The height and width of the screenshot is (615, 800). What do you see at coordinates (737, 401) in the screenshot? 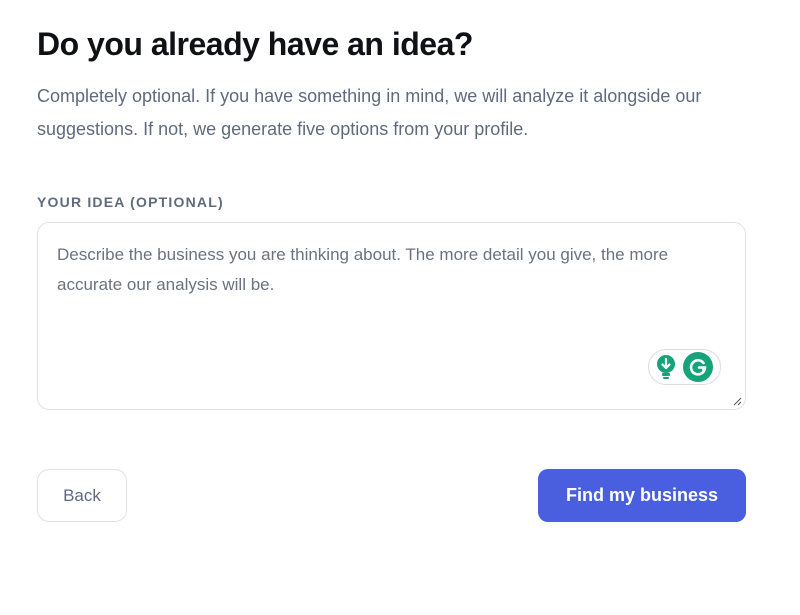
I see `resize-handle-icon` at bounding box center [737, 401].